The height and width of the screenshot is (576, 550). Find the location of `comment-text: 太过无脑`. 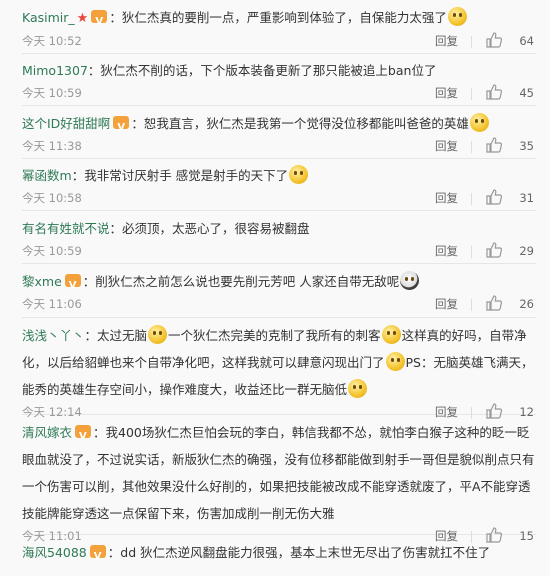

comment-text: 太过无脑 is located at coordinates (122, 335).